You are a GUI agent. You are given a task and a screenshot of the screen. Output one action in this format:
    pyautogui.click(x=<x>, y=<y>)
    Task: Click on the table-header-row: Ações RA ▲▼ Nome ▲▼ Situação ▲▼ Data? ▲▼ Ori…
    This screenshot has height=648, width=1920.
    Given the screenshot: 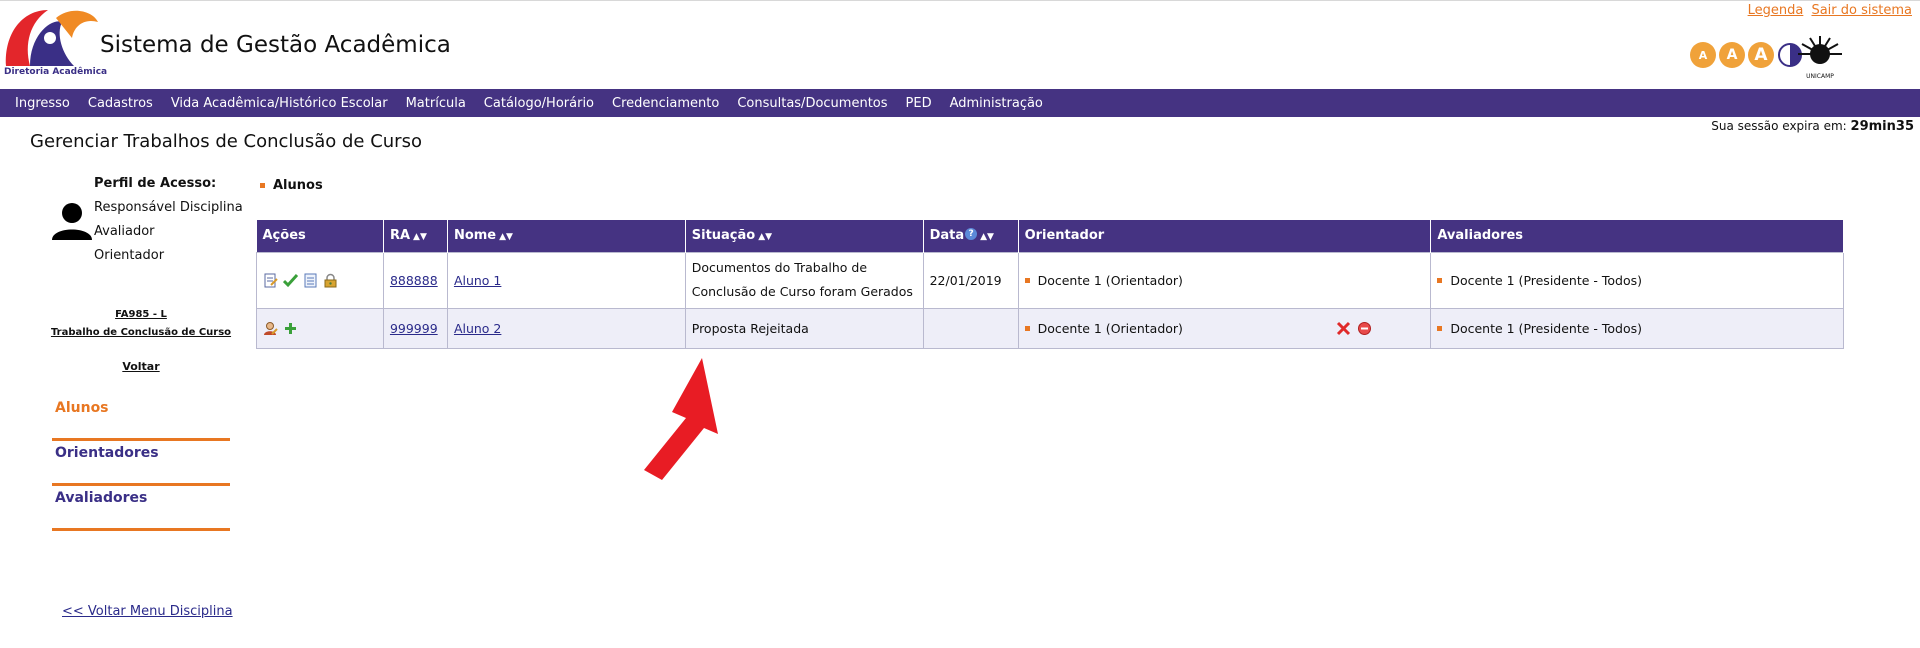 What is the action you would take?
    pyautogui.click(x=1050, y=236)
    